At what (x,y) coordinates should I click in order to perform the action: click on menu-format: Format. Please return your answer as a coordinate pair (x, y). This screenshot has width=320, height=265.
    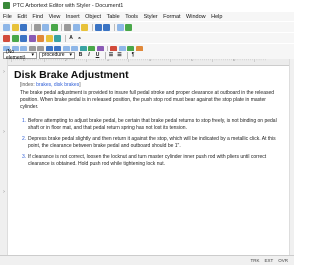
    Looking at the image, I should click on (171, 17).